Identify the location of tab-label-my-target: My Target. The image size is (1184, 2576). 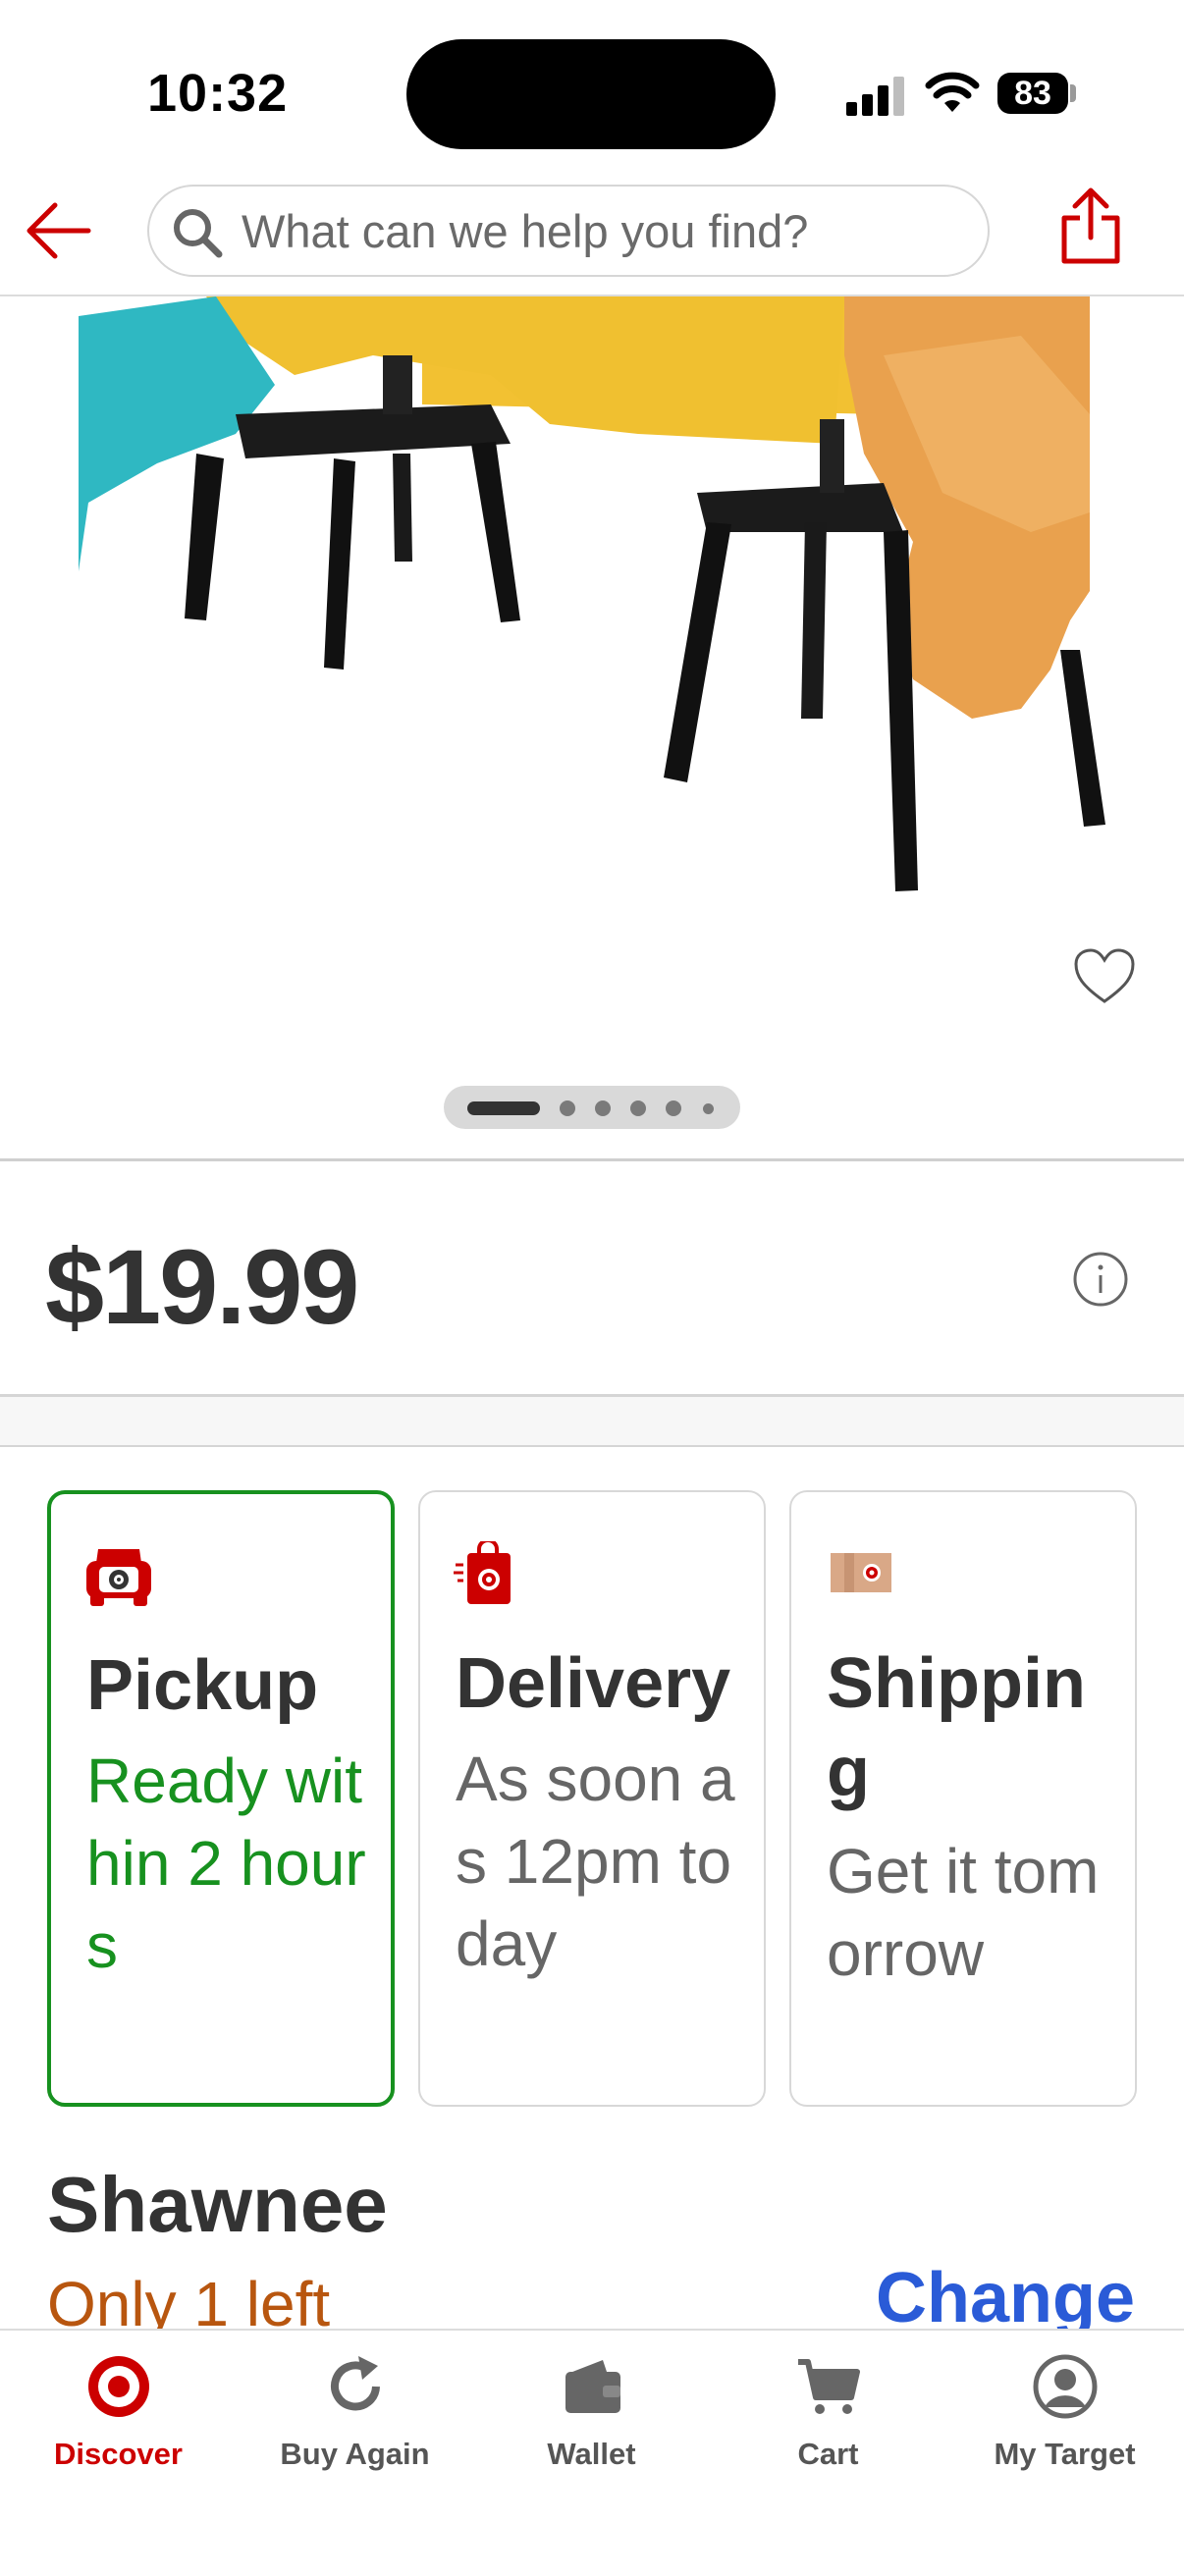
(1065, 2454).